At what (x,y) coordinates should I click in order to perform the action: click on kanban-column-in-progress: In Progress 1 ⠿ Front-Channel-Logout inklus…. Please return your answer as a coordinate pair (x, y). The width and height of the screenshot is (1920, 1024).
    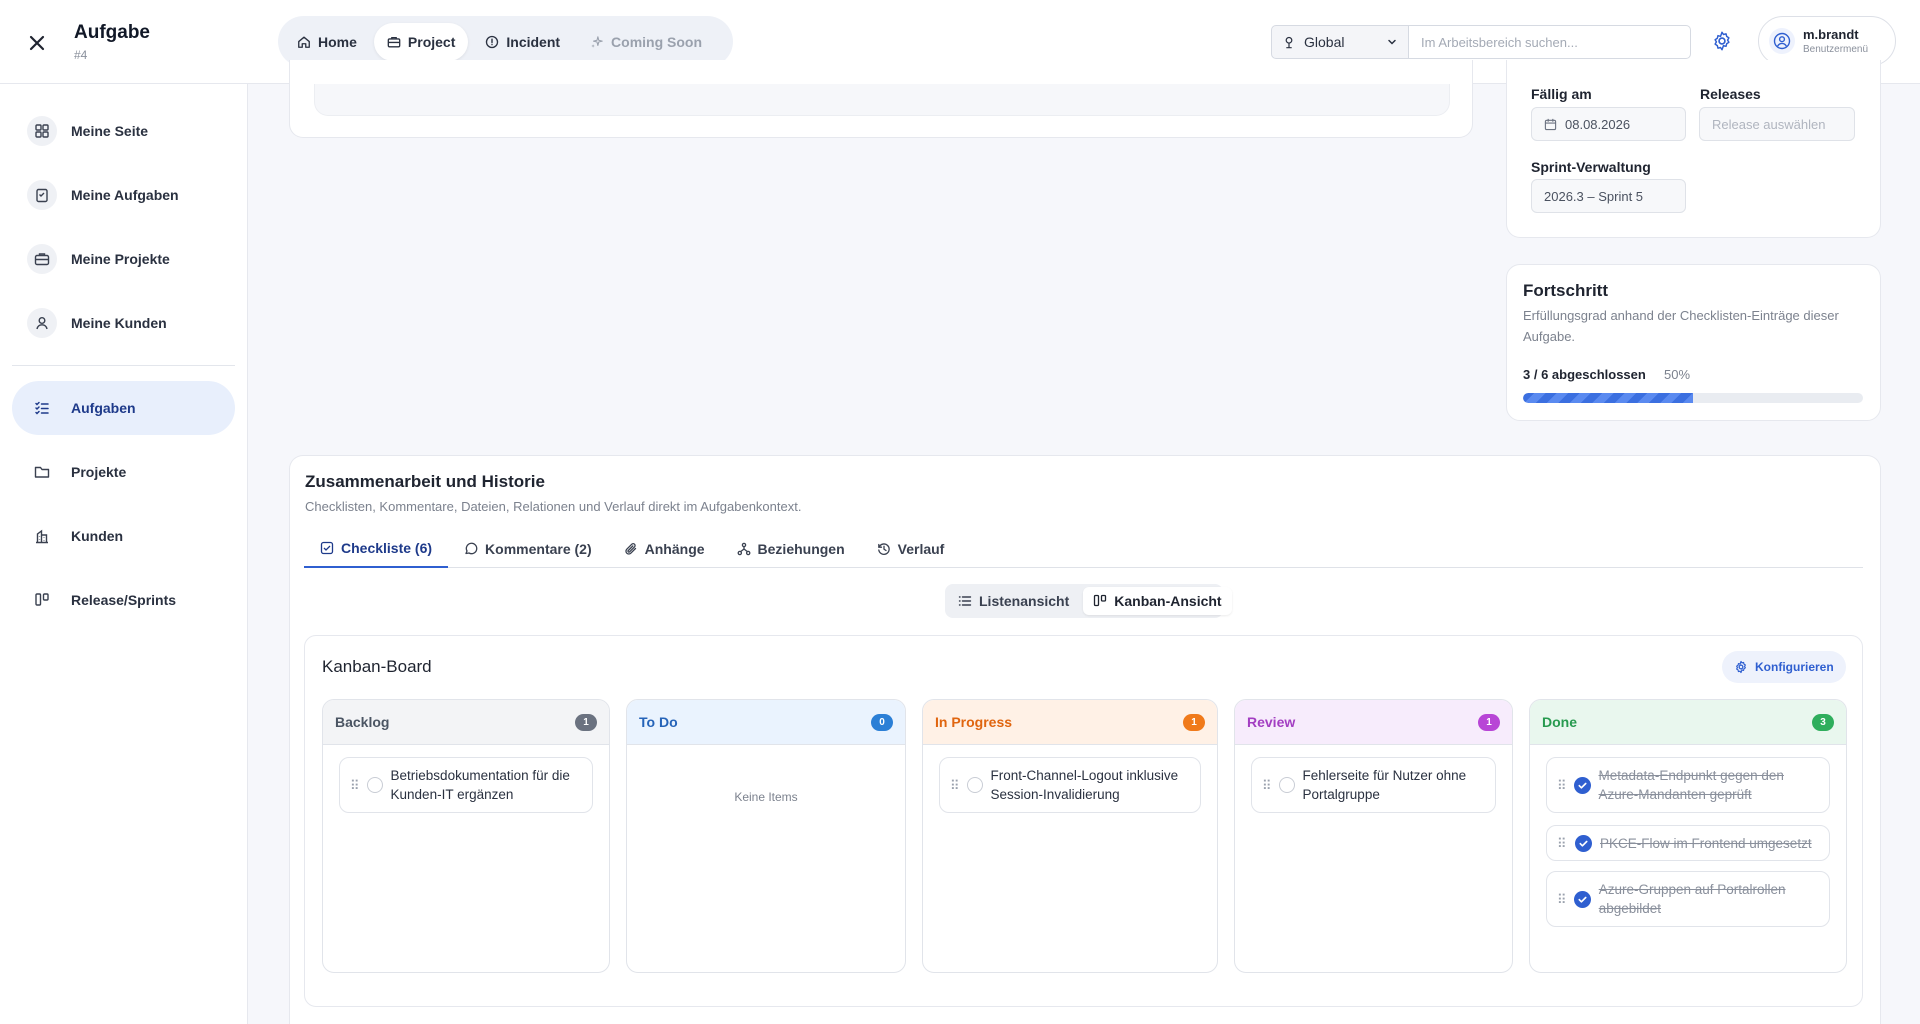
    Looking at the image, I should click on (1070, 836).